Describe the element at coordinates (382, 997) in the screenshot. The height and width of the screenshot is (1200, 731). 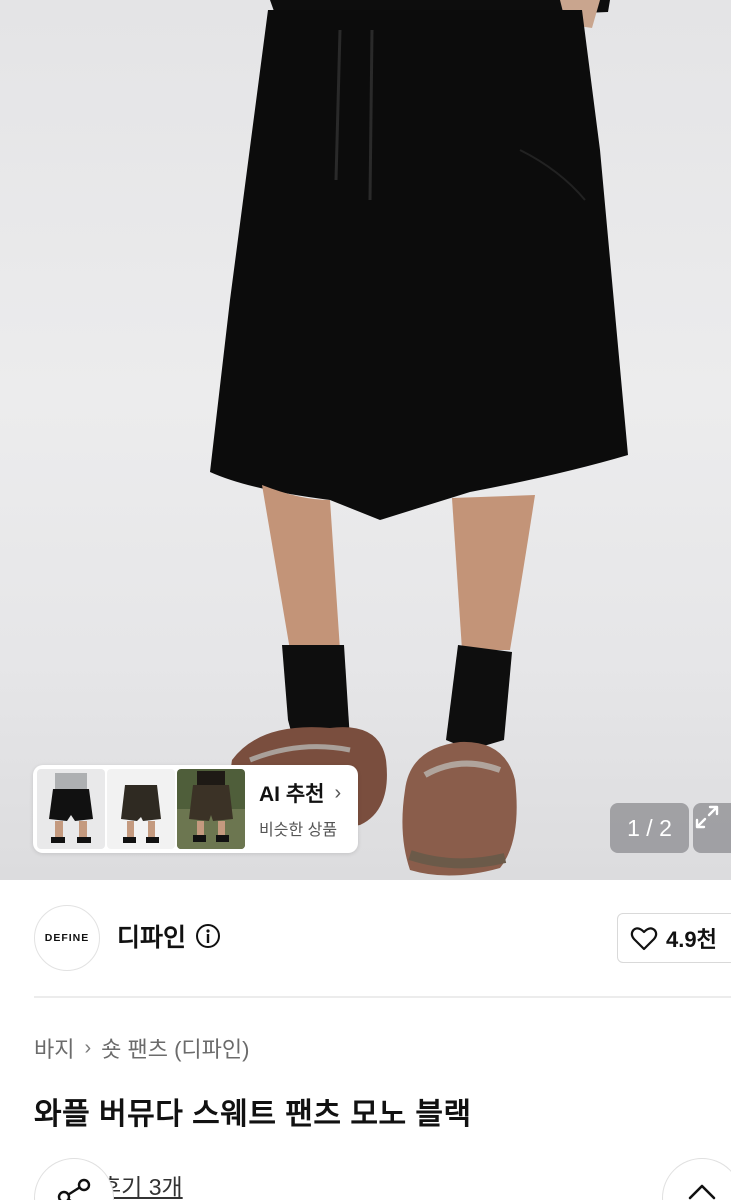
I see `divider` at that location.